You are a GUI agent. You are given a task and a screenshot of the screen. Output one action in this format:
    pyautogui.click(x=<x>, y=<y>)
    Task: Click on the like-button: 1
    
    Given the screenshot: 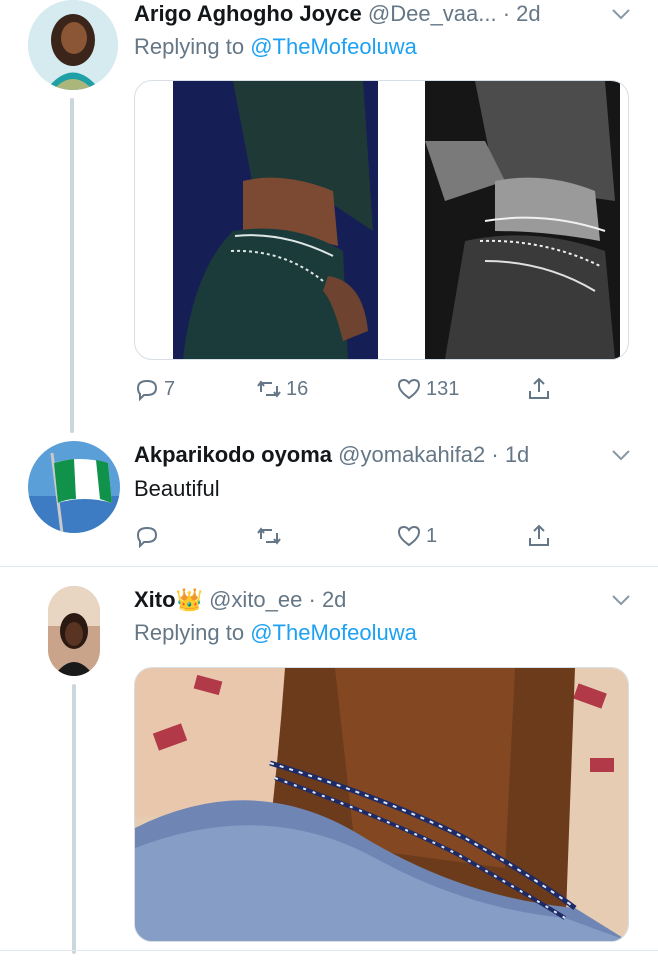 What is the action you would take?
    pyautogui.click(x=416, y=536)
    